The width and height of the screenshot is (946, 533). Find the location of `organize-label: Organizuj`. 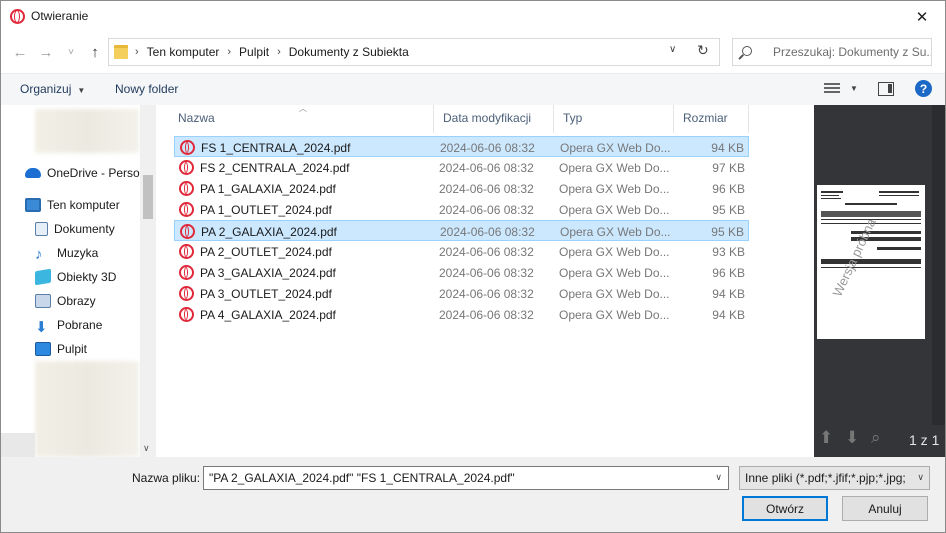

organize-label: Organizuj is located at coordinates (46, 89).